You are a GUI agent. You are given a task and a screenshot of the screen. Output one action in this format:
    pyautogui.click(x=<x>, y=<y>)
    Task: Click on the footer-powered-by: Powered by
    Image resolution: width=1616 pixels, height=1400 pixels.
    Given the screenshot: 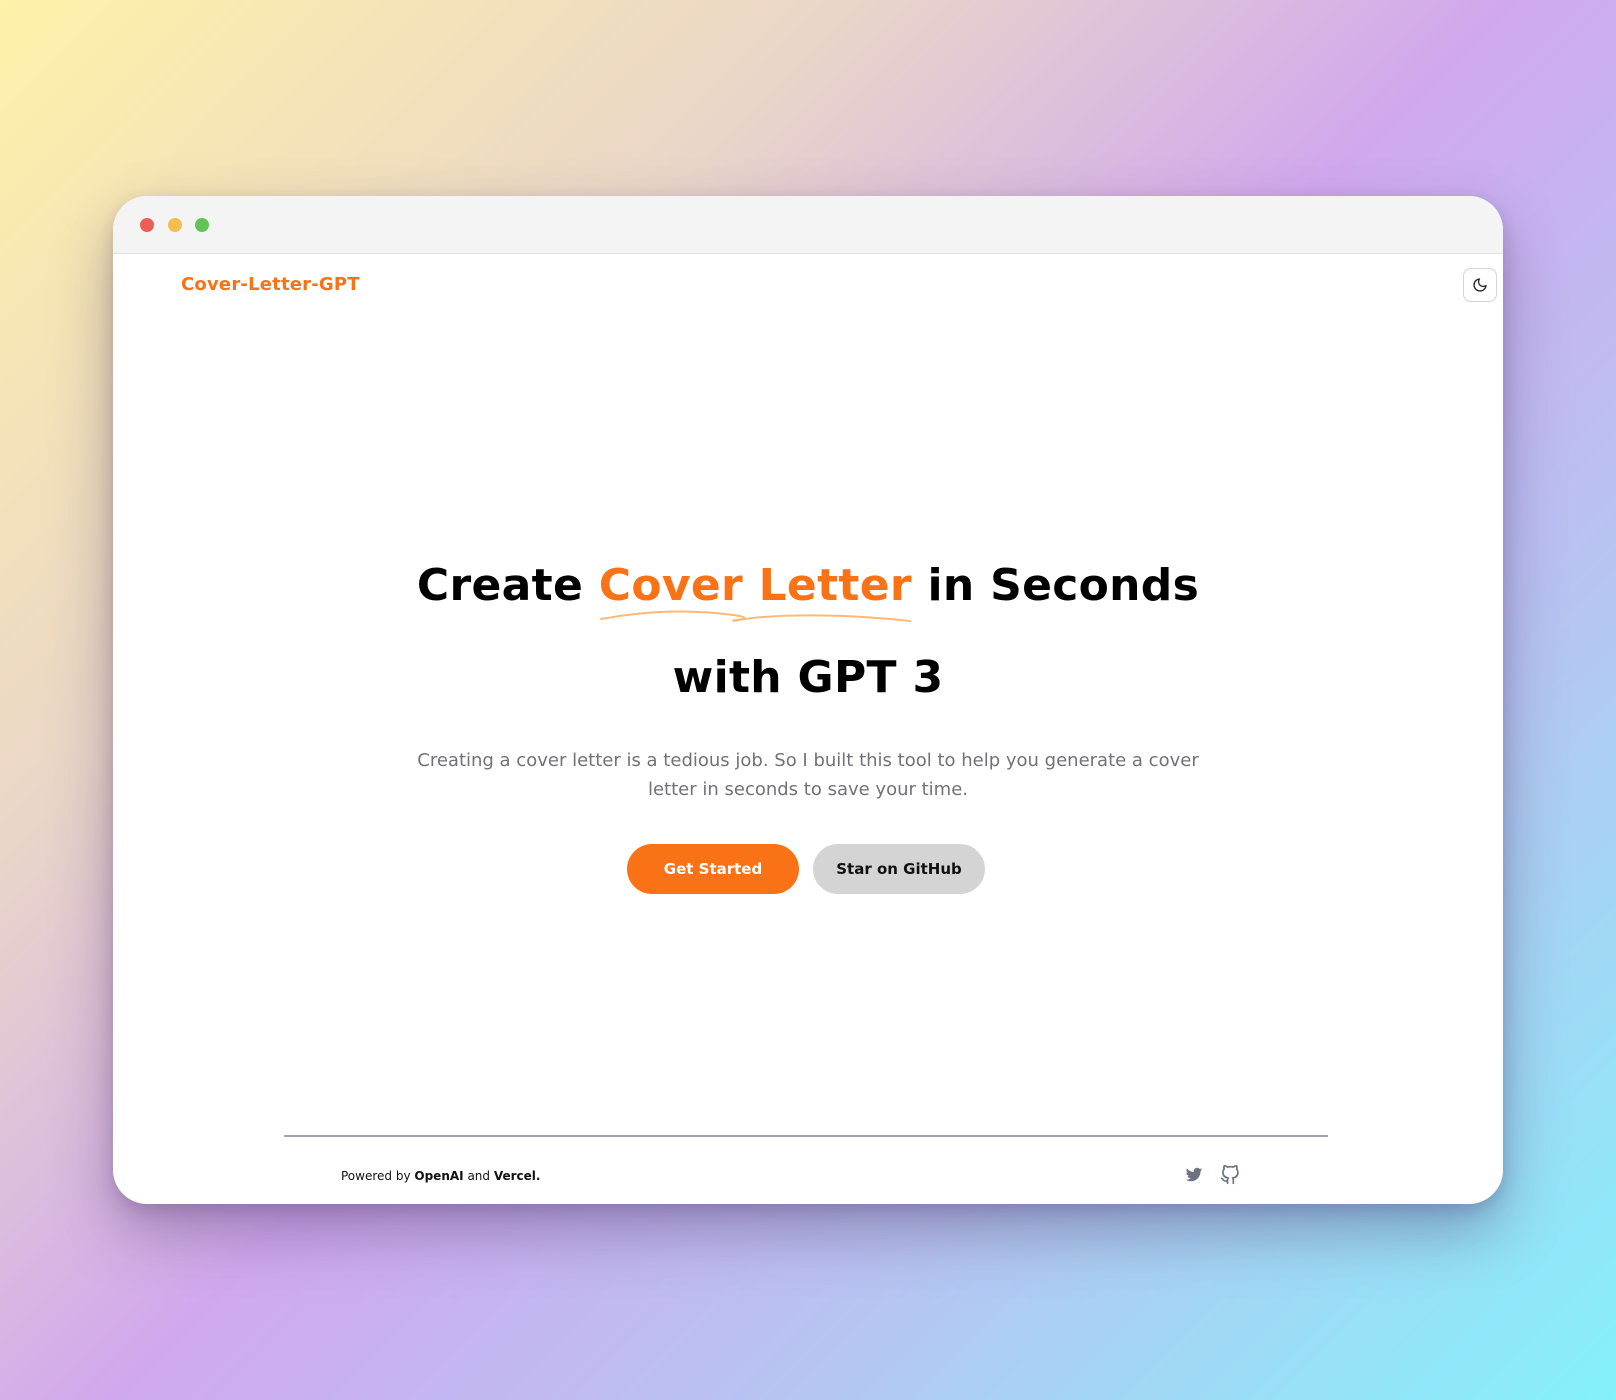 What is the action you would take?
    pyautogui.click(x=376, y=1176)
    